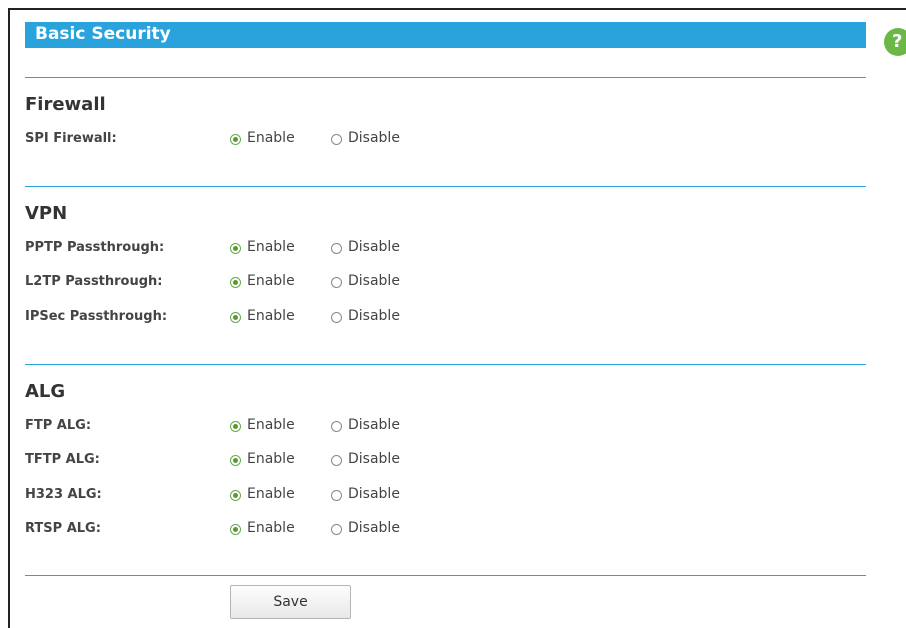  I want to click on page-title: Basic Security, so click(103, 34).